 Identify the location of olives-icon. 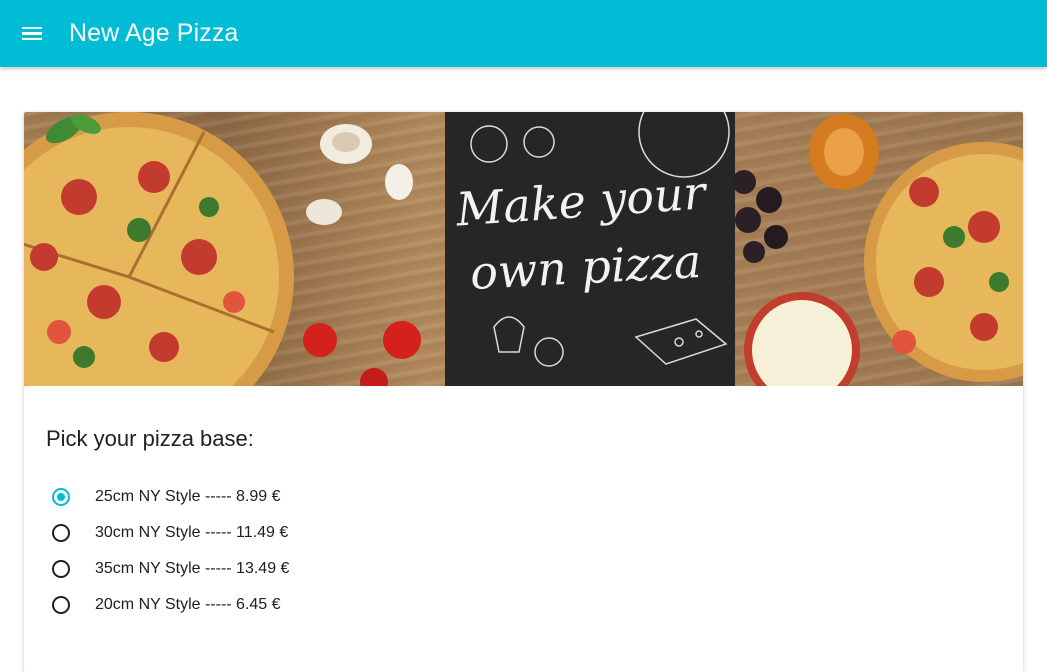
(760, 216).